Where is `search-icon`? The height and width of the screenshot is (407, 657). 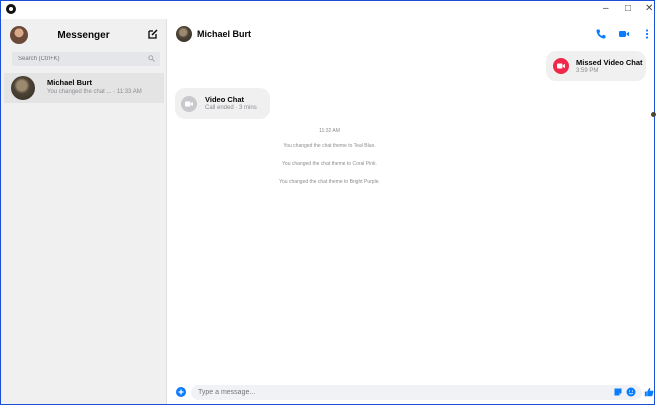 search-icon is located at coordinates (151, 58).